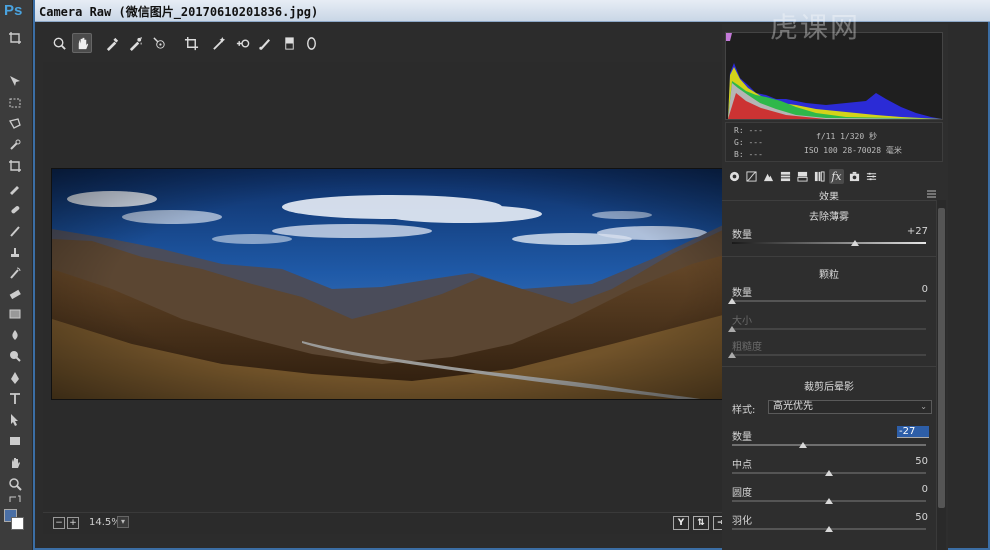  Describe the element at coordinates (941, 358) in the screenshot. I see `scrollbar-thumb` at that location.